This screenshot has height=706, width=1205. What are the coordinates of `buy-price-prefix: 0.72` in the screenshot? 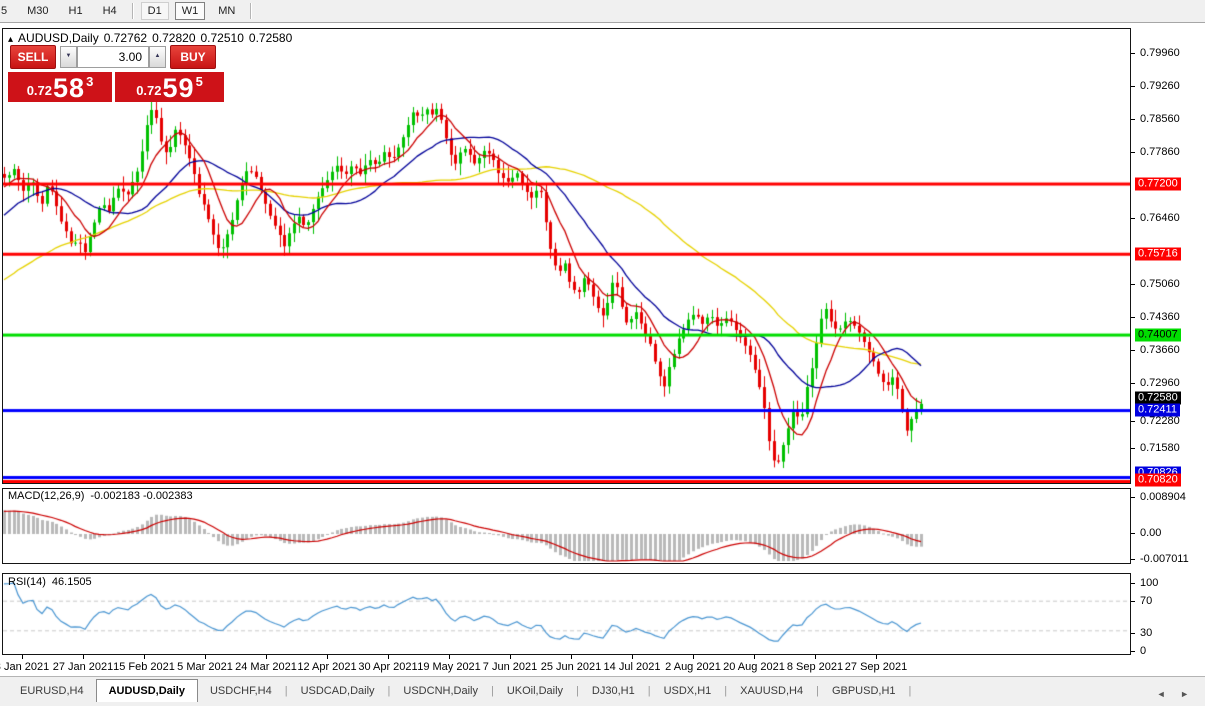 It's located at (149, 90).